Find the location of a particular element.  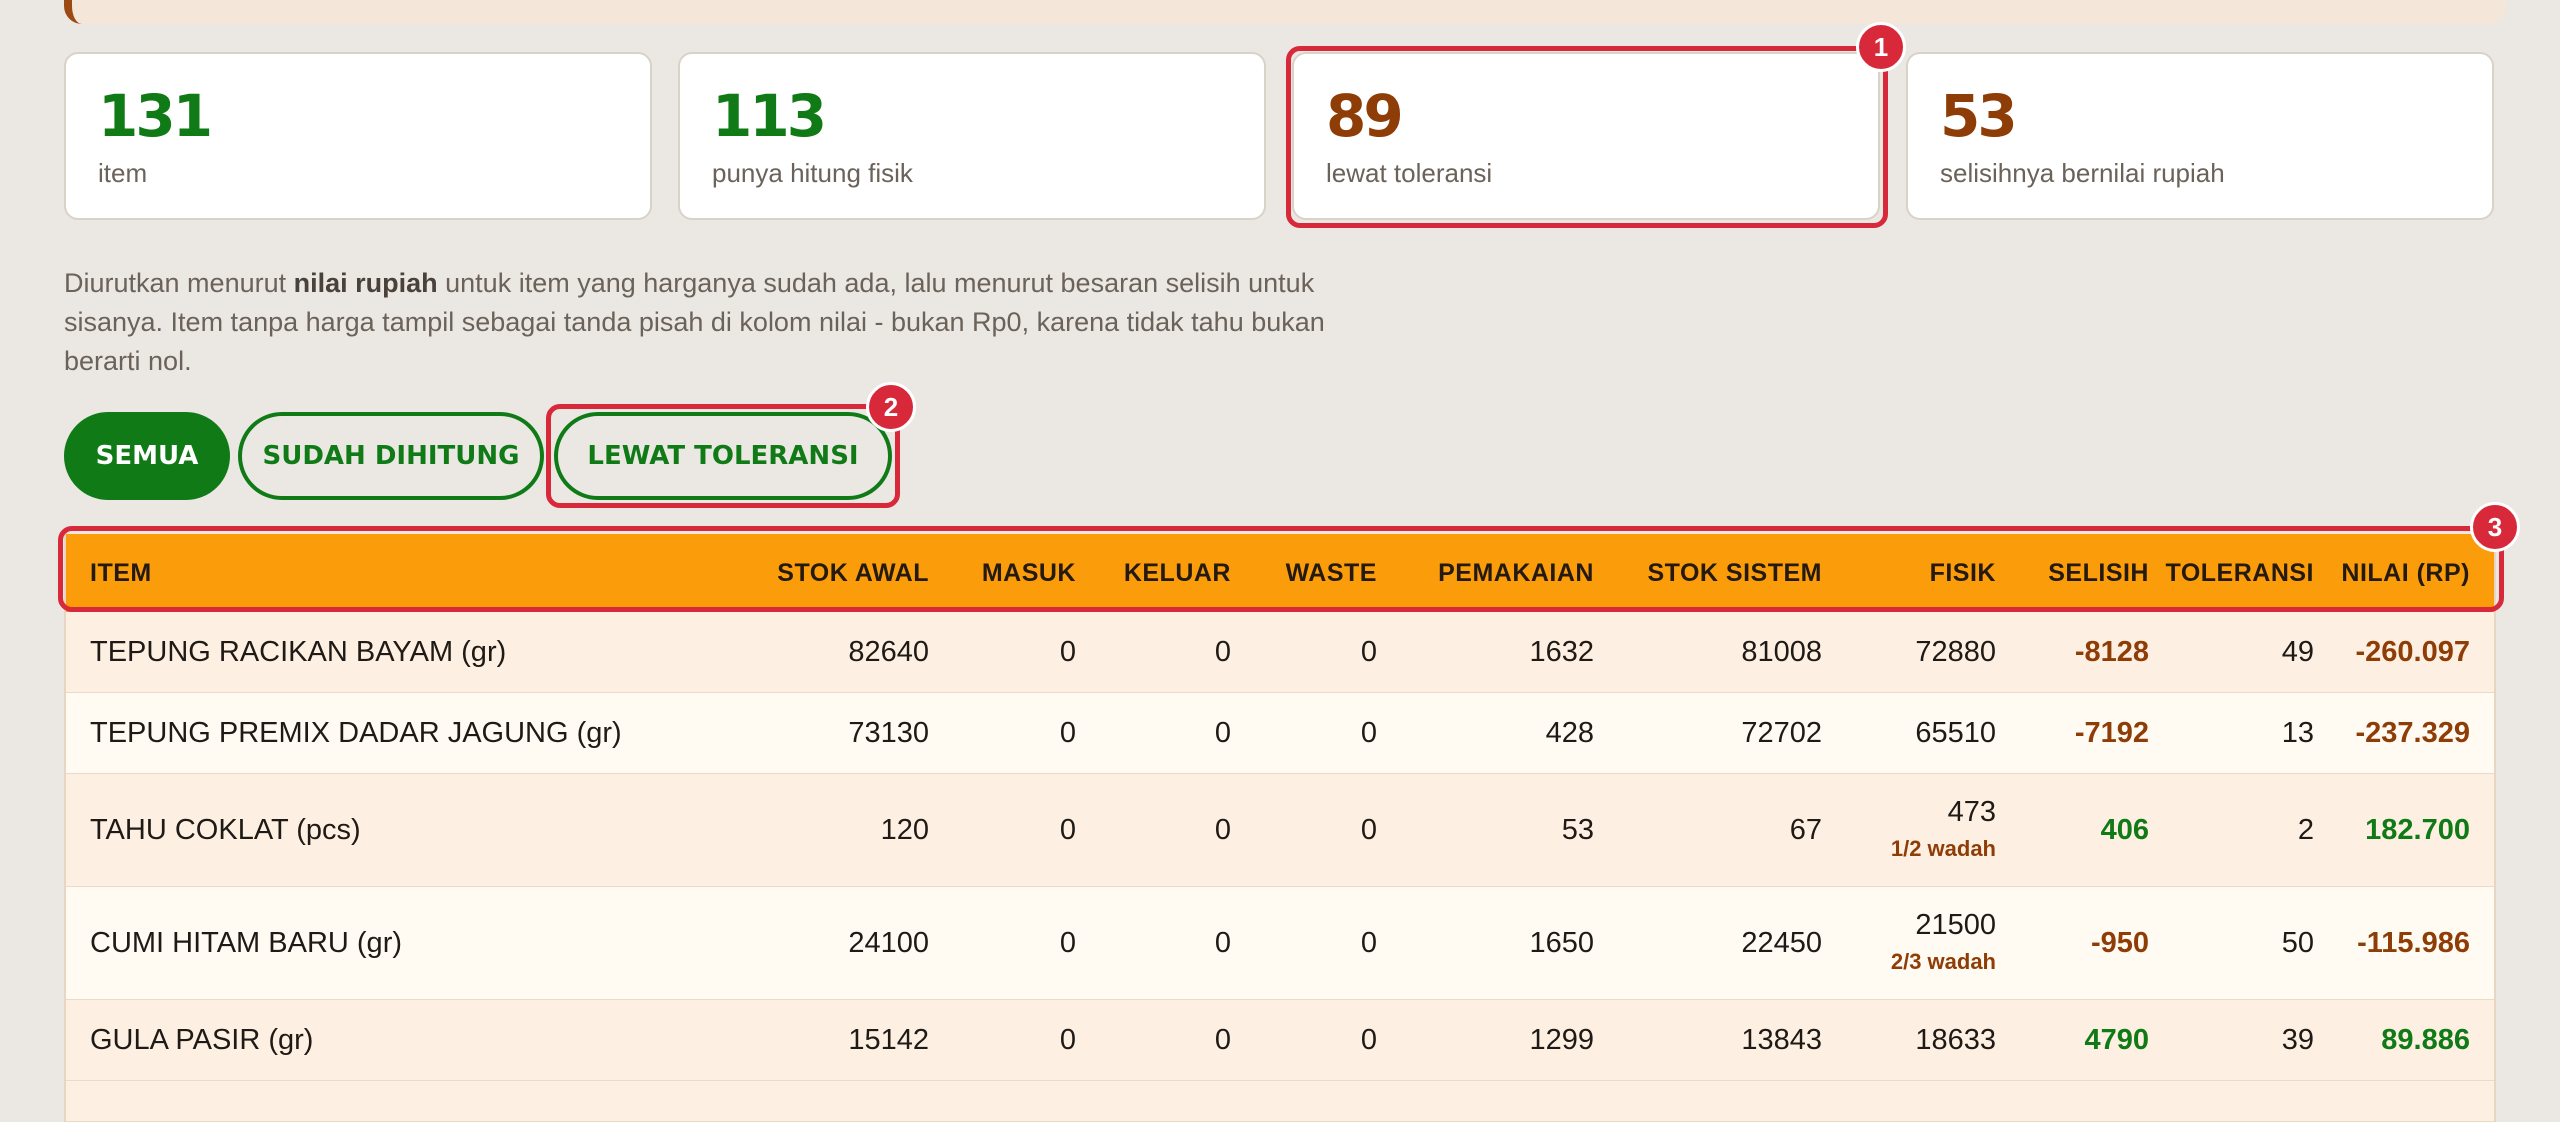

cell-item: TEPUNG PREMIX DADAR JAGUNG (gr) is located at coordinates (356, 733).